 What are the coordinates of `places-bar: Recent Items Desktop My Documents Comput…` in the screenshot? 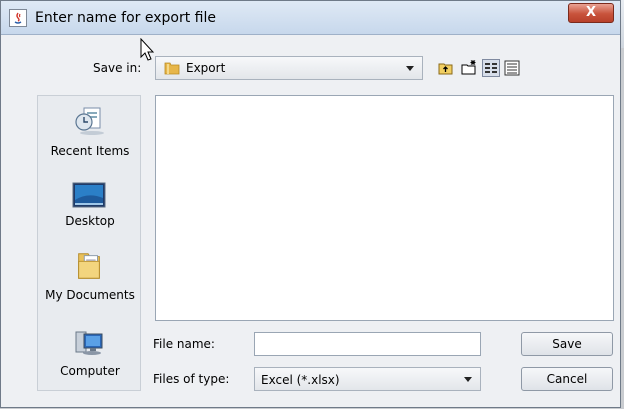 It's located at (89, 243).